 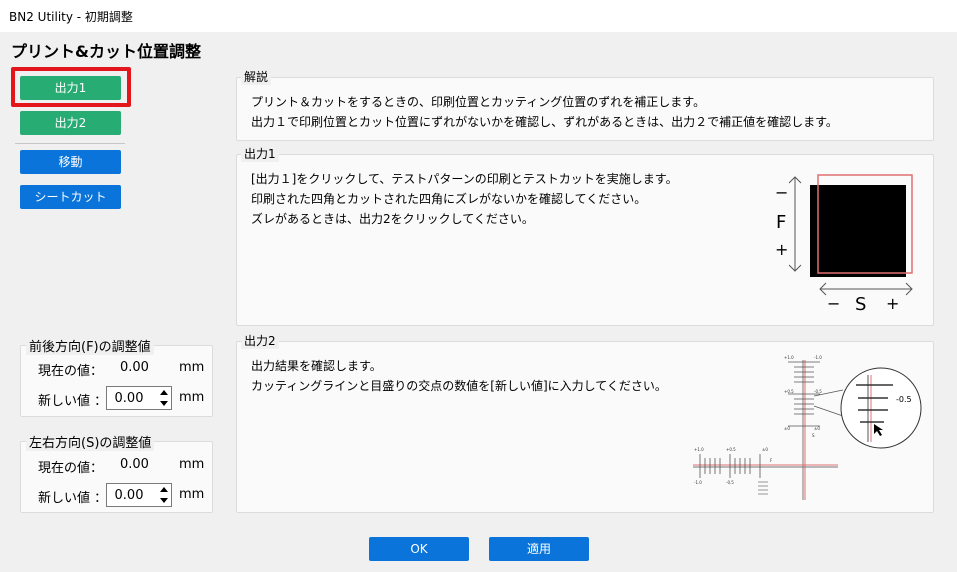 I want to click on adjust-s-new-input, so click(x=129, y=495).